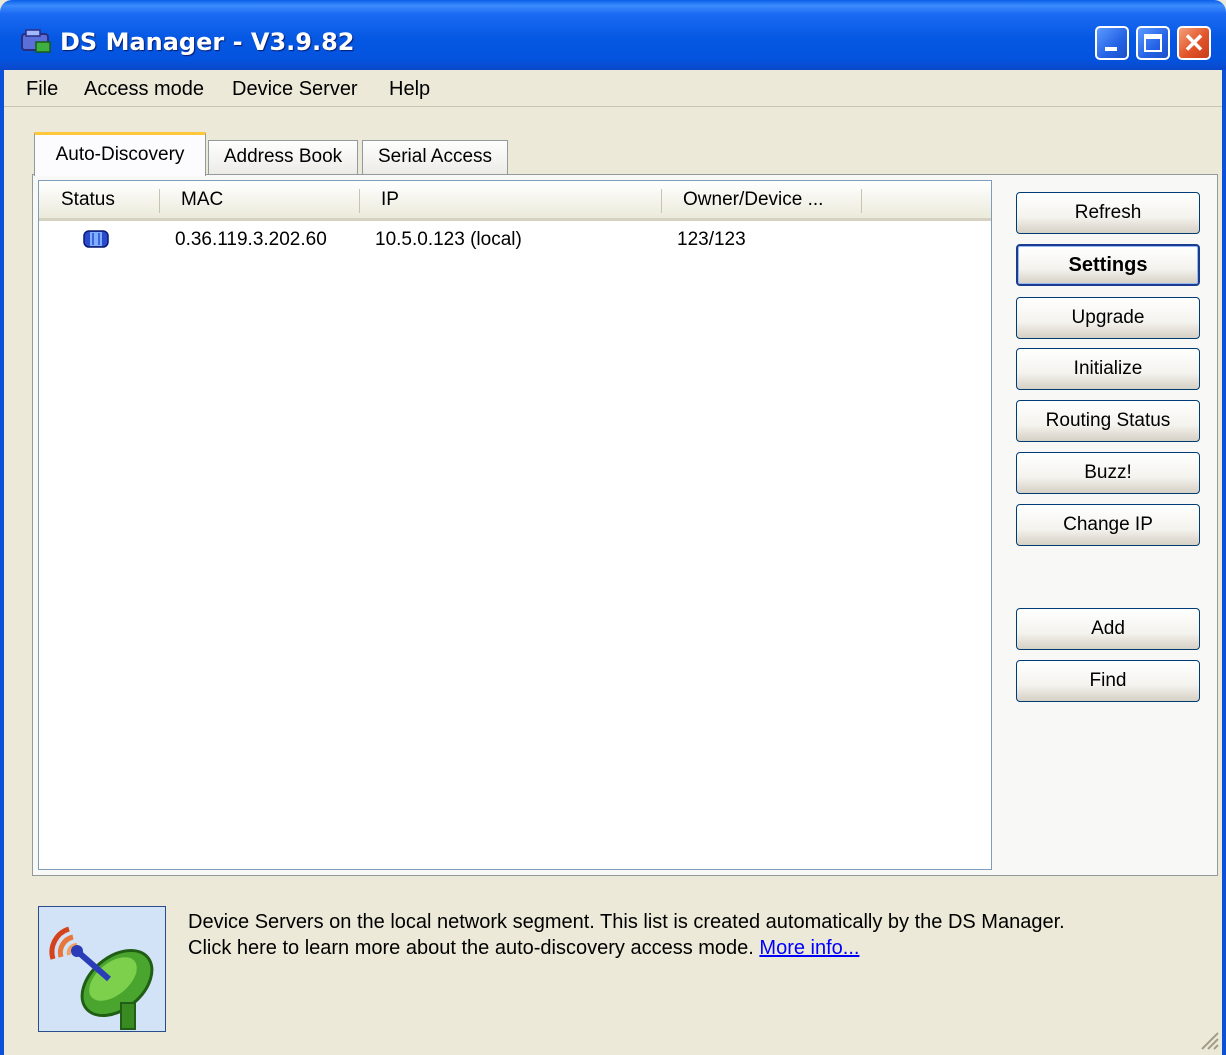  Describe the element at coordinates (1108, 213) in the screenshot. I see `refresh-button: Refresh` at that location.